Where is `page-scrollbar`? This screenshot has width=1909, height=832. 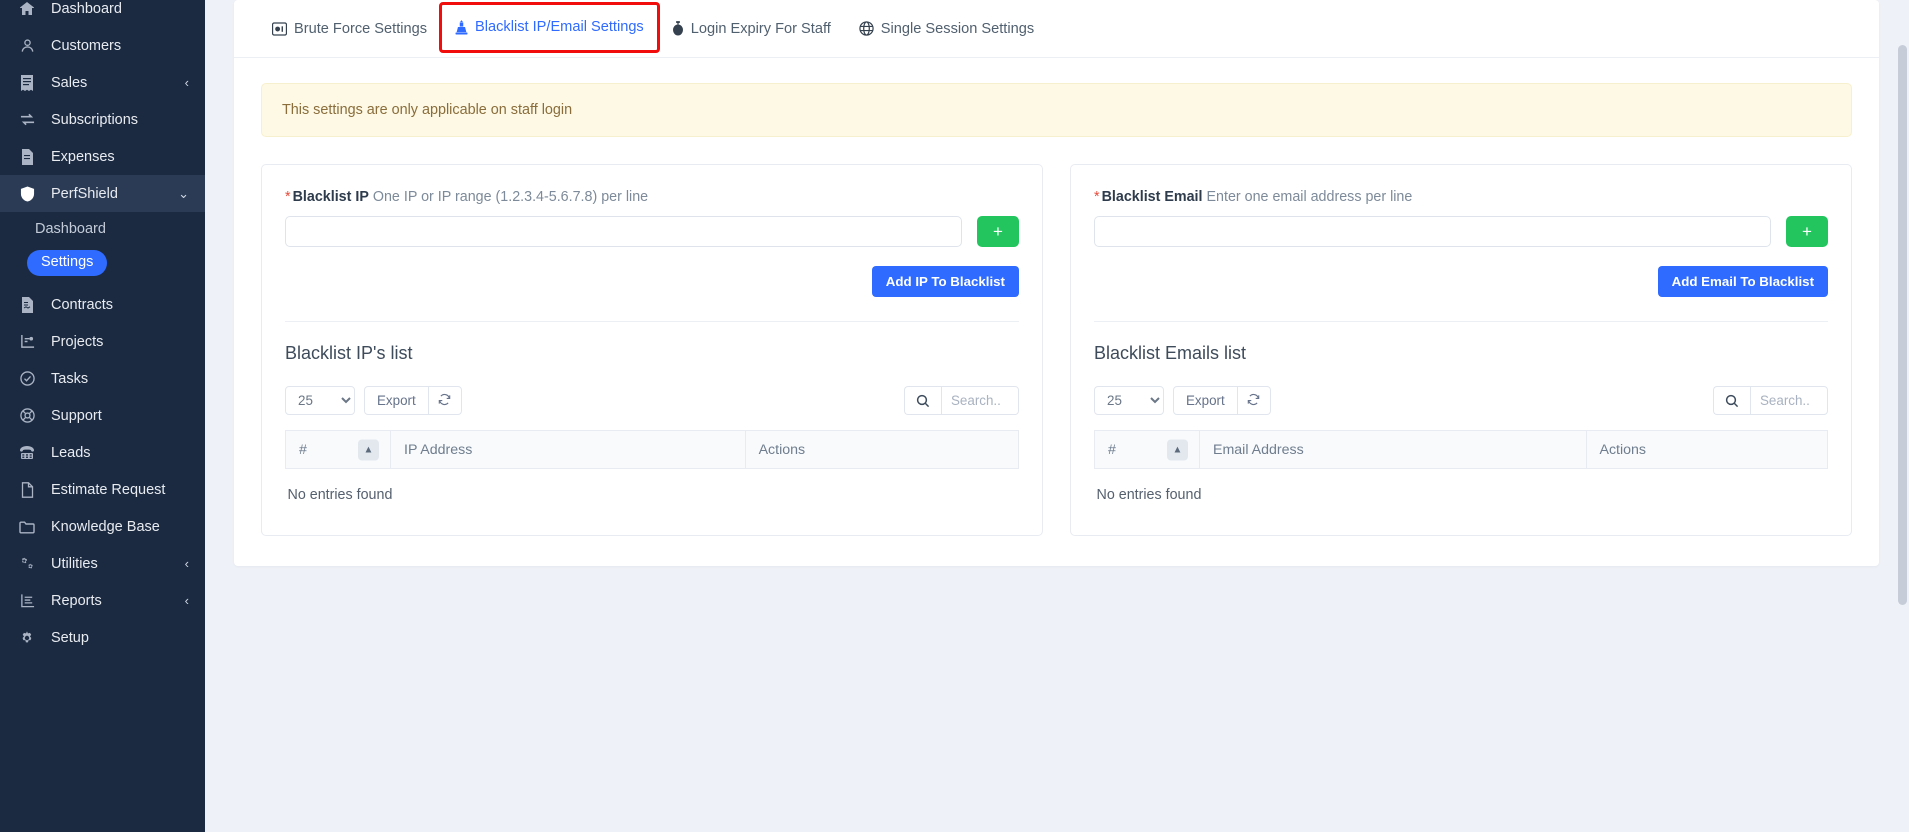 page-scrollbar is located at coordinates (1902, 416).